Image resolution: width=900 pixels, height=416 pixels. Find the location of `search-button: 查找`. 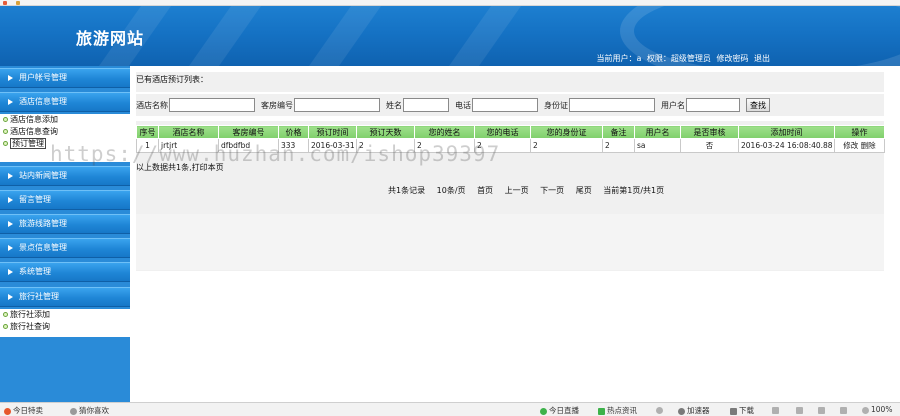

search-button: 查找 is located at coordinates (758, 105).